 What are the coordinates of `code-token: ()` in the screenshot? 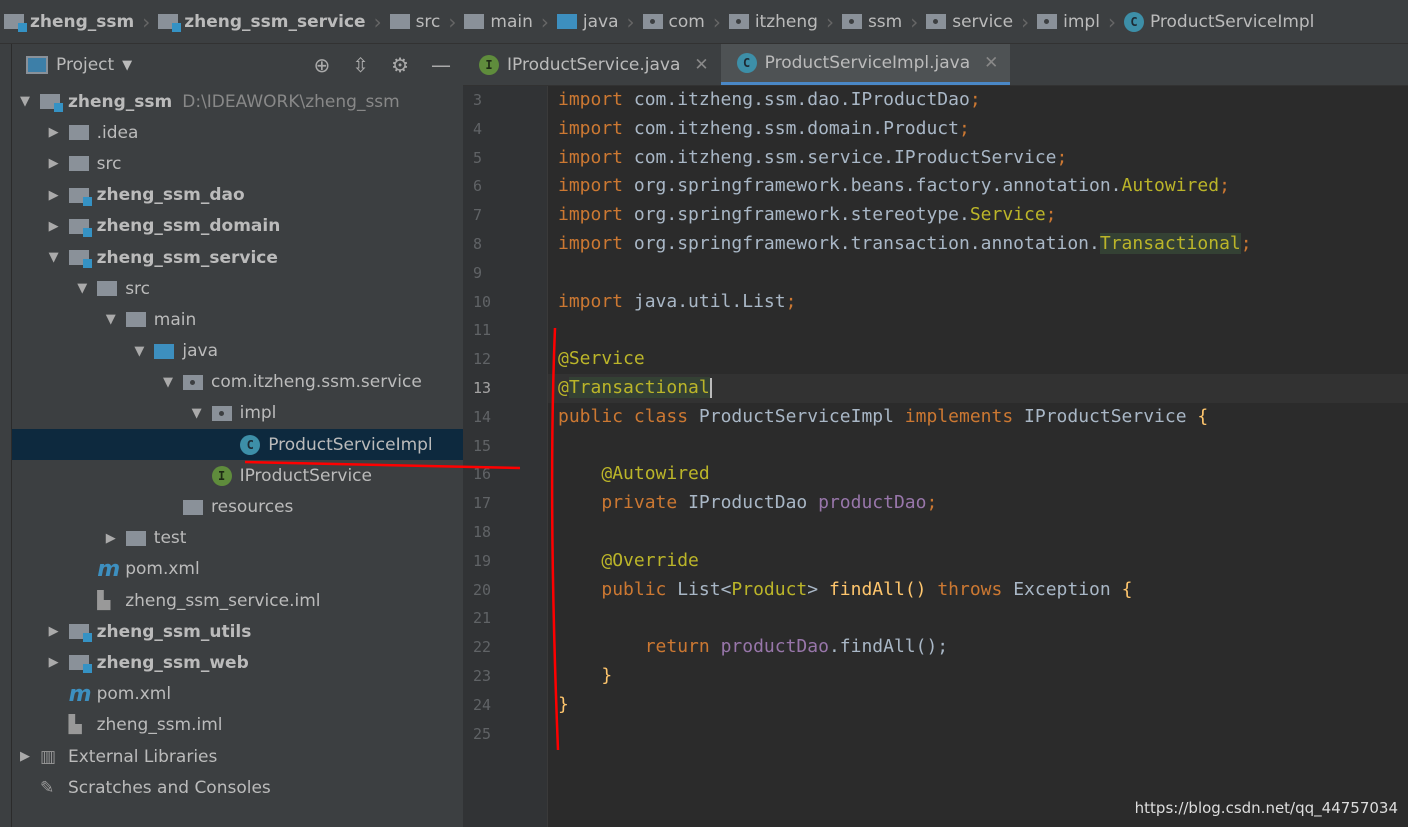 It's located at (921, 589).